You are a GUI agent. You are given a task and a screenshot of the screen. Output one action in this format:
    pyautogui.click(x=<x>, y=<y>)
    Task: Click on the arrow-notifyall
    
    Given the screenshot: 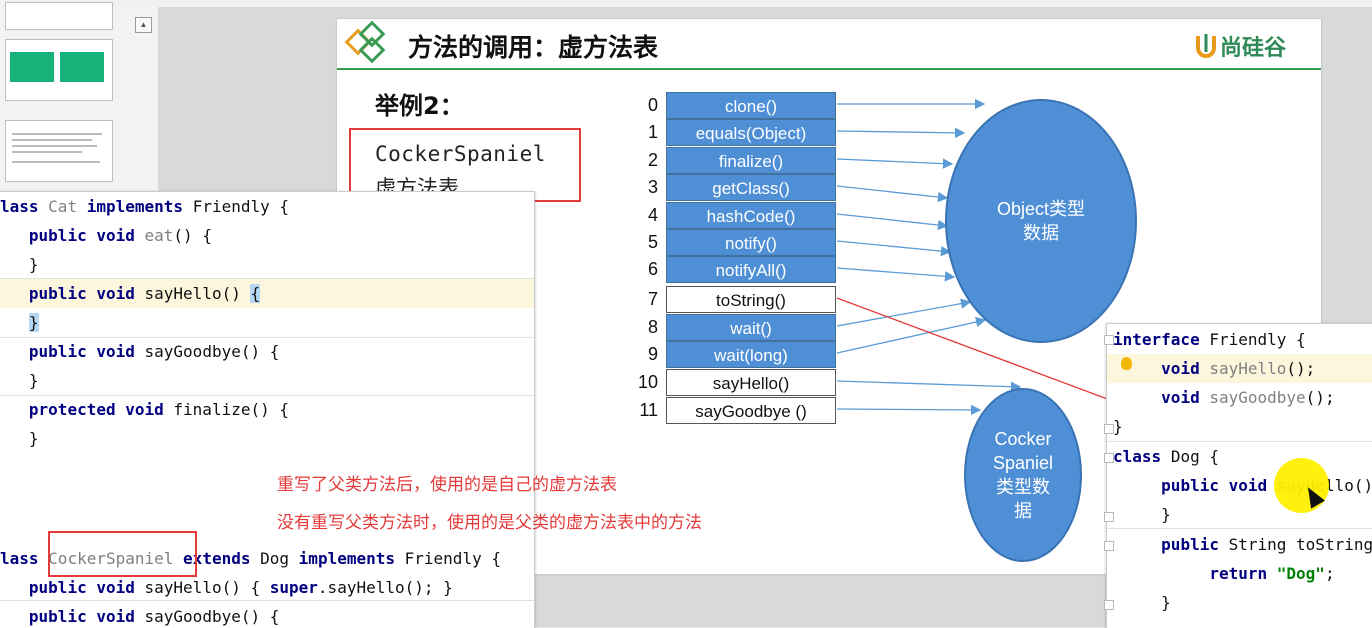 What is the action you would take?
    pyautogui.click(x=896, y=274)
    